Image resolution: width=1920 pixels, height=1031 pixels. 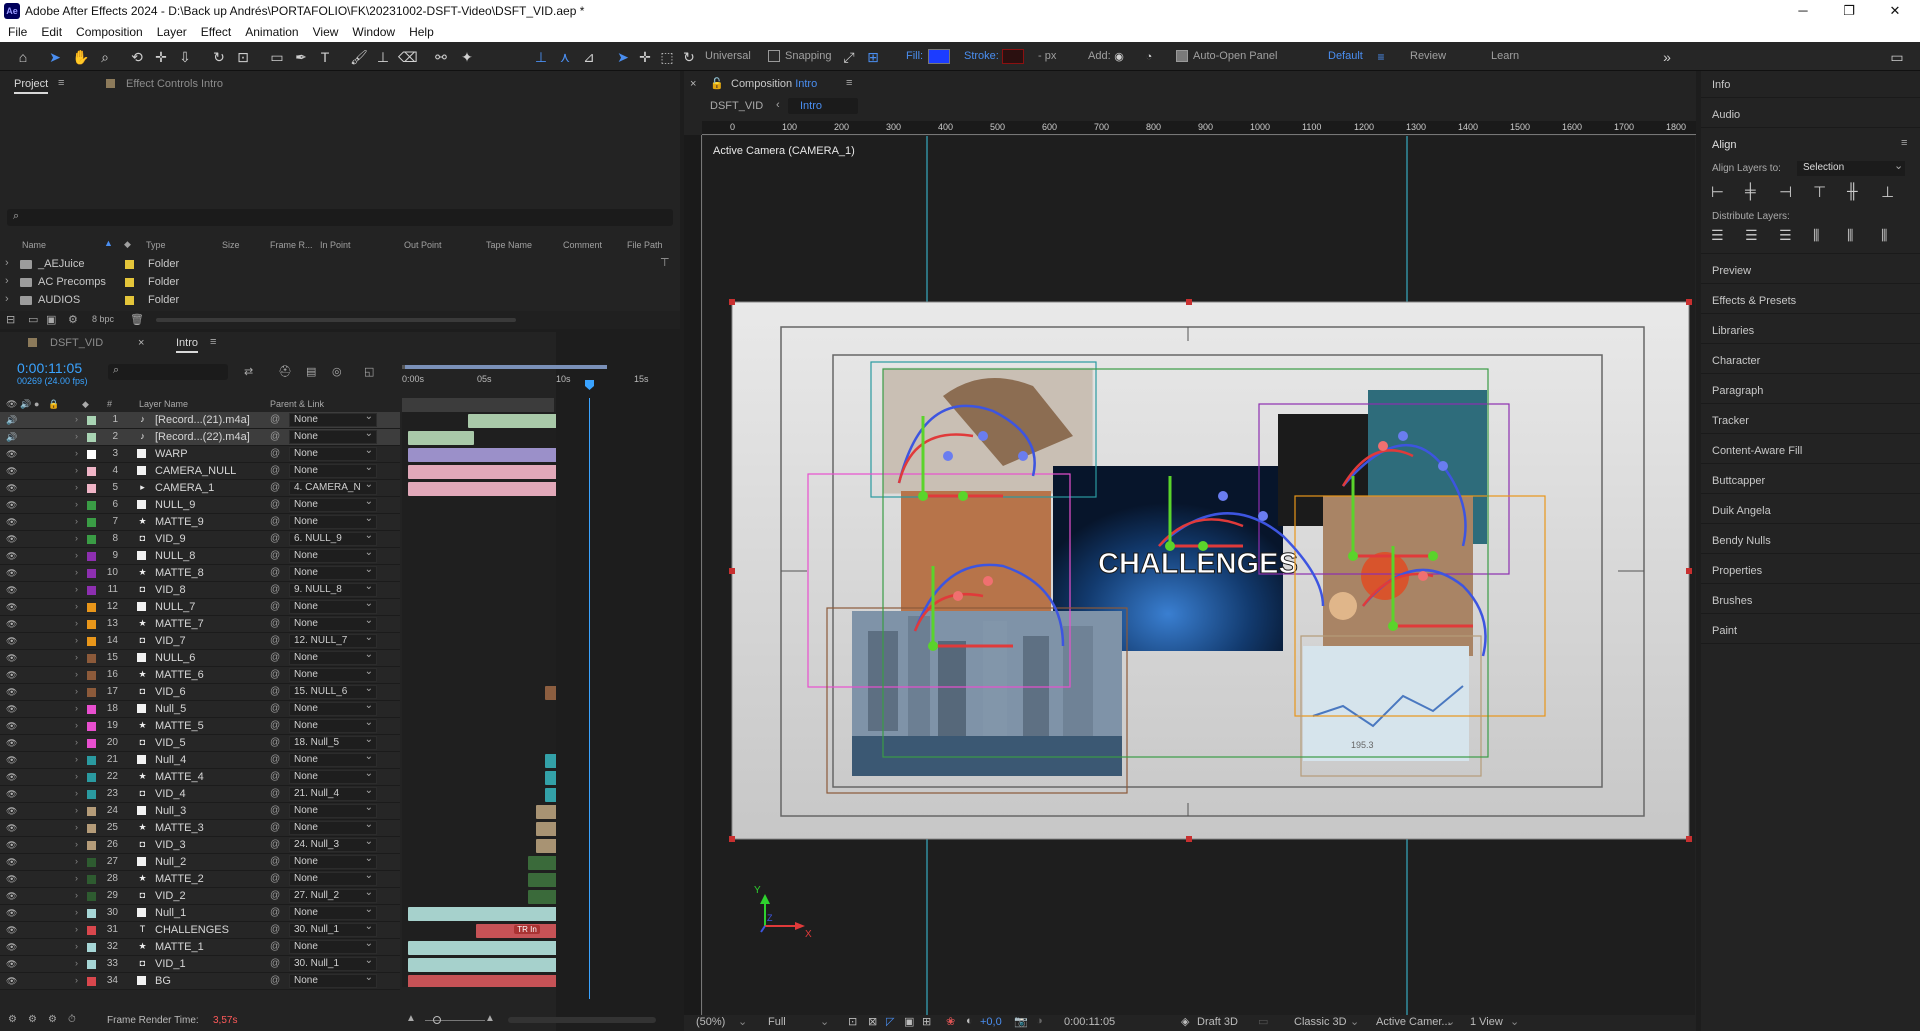 What do you see at coordinates (541, 57) in the screenshot?
I see `local-axis-icon: ⊥` at bounding box center [541, 57].